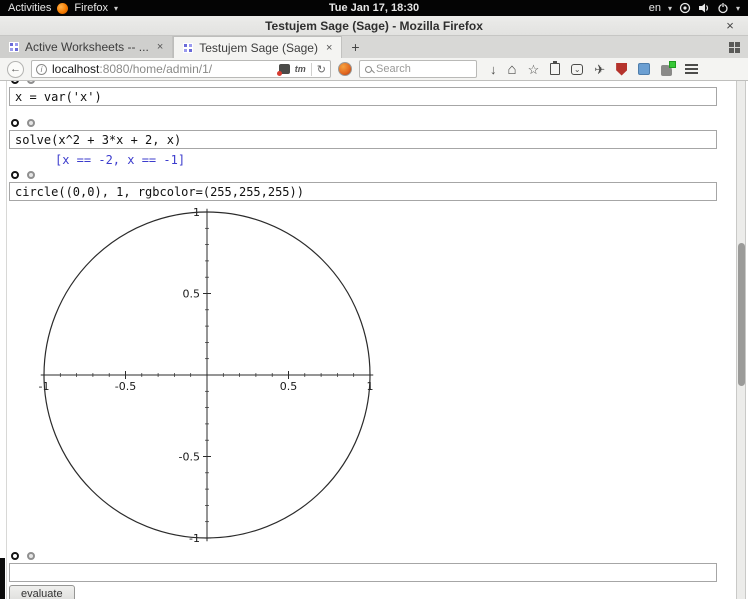 This screenshot has height=599, width=748. Describe the element at coordinates (644, 69) in the screenshot. I see `screenshot-tool-icon` at that location.